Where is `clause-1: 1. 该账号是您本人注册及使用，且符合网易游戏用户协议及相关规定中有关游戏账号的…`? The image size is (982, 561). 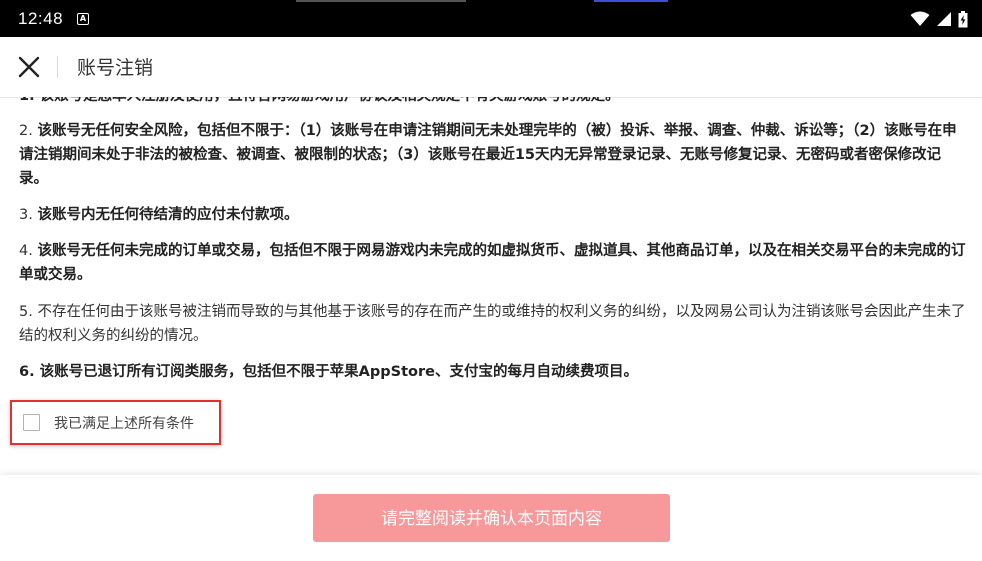 clause-1: 1. 该账号是您本人注册及使用，且符合网易游戏用户协议及相关规定中有关游戏账号的… is located at coordinates (493, 102).